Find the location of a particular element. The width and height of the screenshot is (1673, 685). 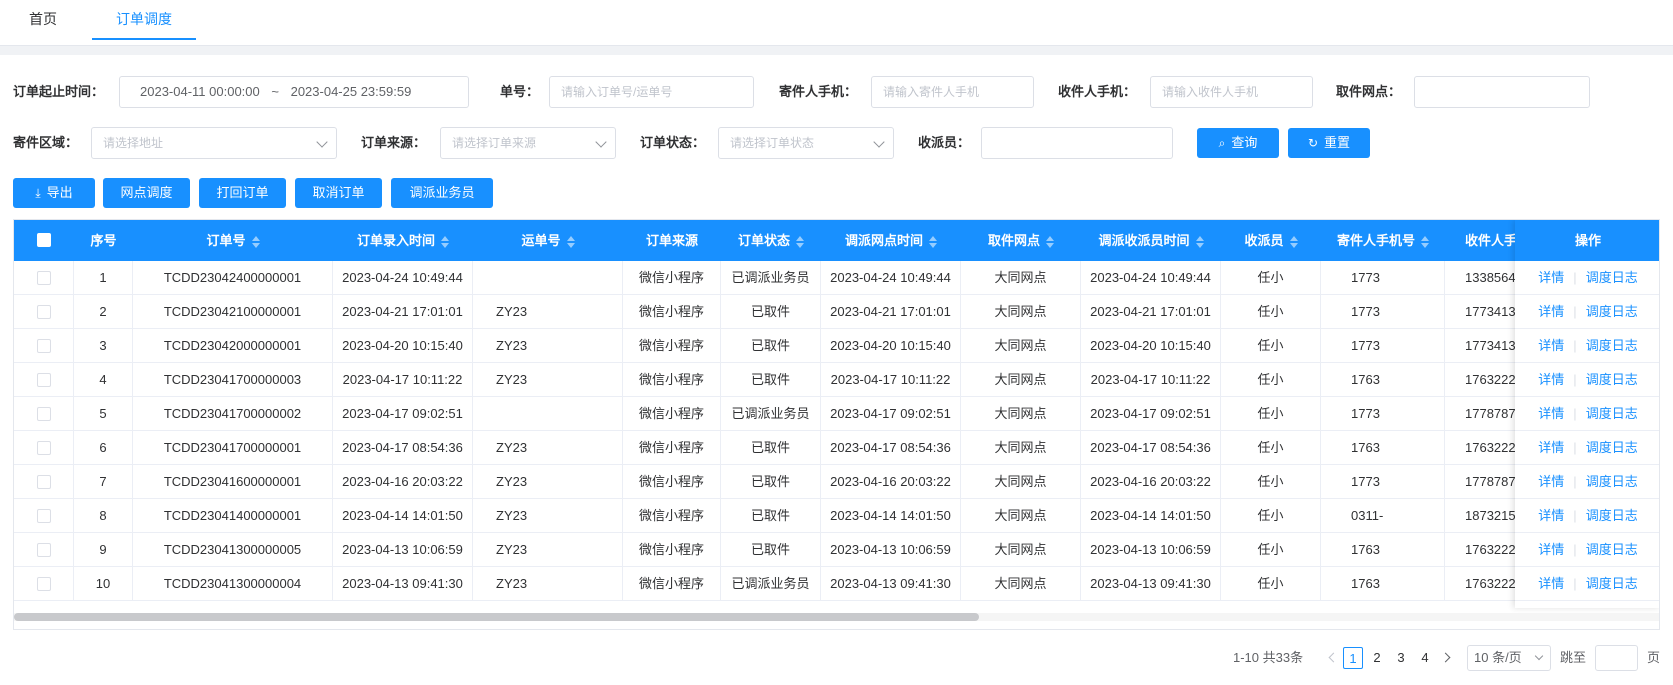

page-1: 1 is located at coordinates (1353, 658).